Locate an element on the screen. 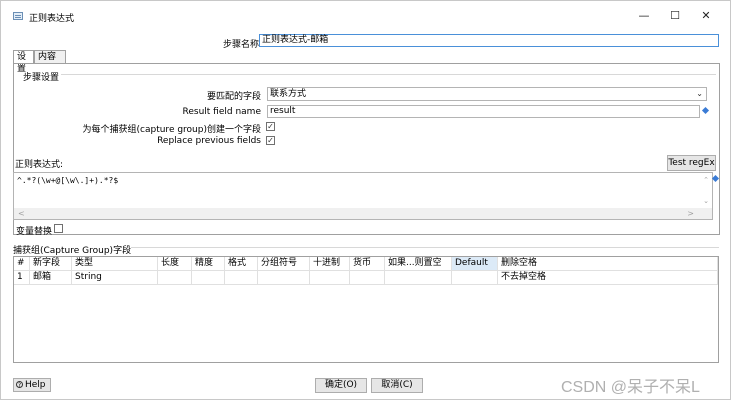 The width and height of the screenshot is (731, 400). scroll-left-icon: < is located at coordinates (21, 213).